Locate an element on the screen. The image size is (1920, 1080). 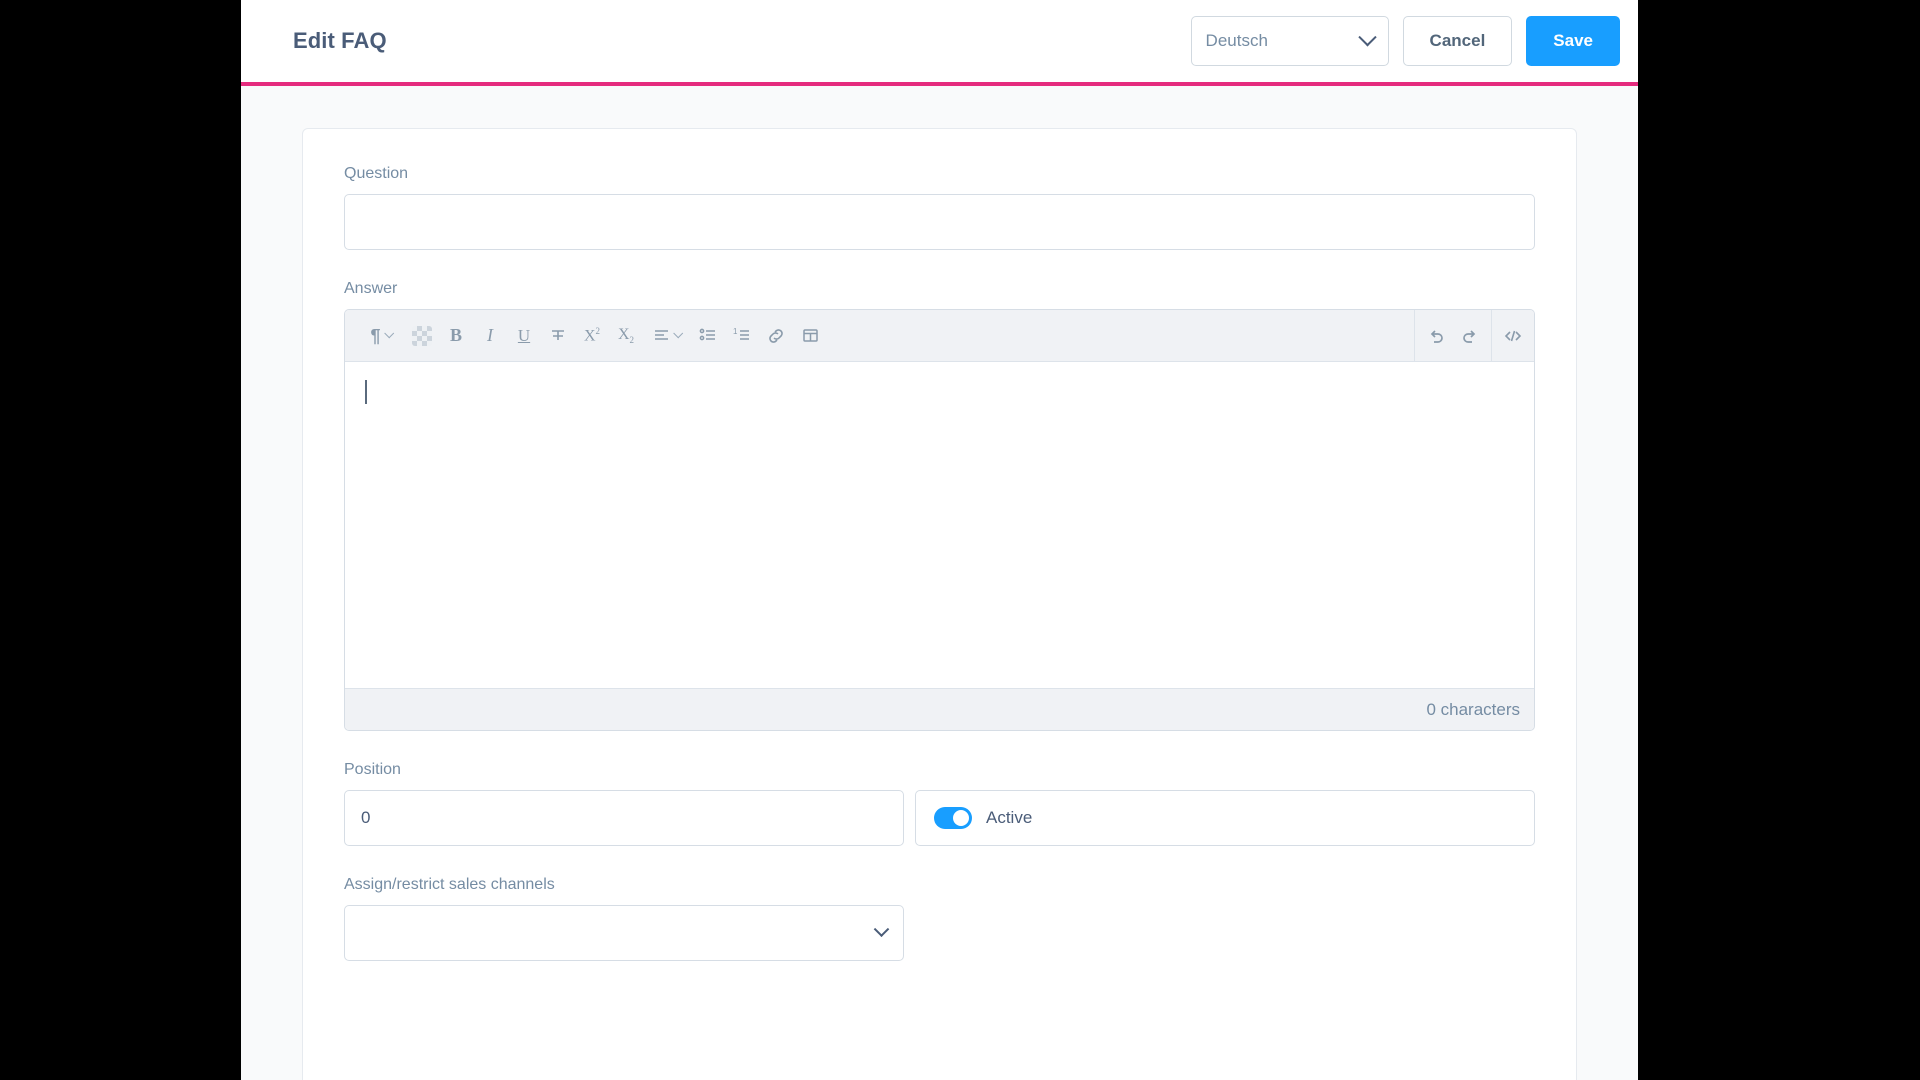
active-toggle is located at coordinates (953, 818).